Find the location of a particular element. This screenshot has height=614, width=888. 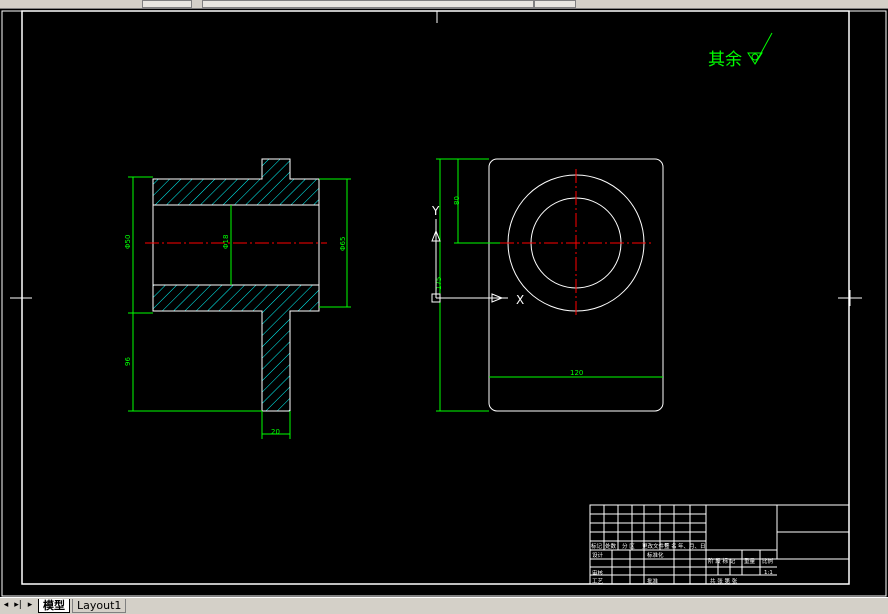

ucs-x-label: X is located at coordinates (520, 300).